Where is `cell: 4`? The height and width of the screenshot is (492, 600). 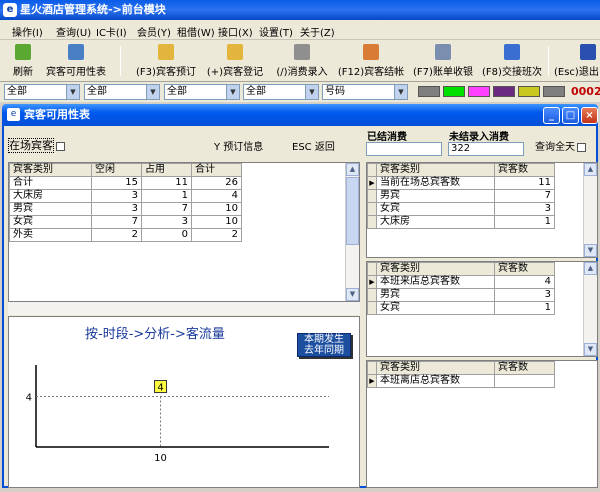 cell: 4 is located at coordinates (524, 282).